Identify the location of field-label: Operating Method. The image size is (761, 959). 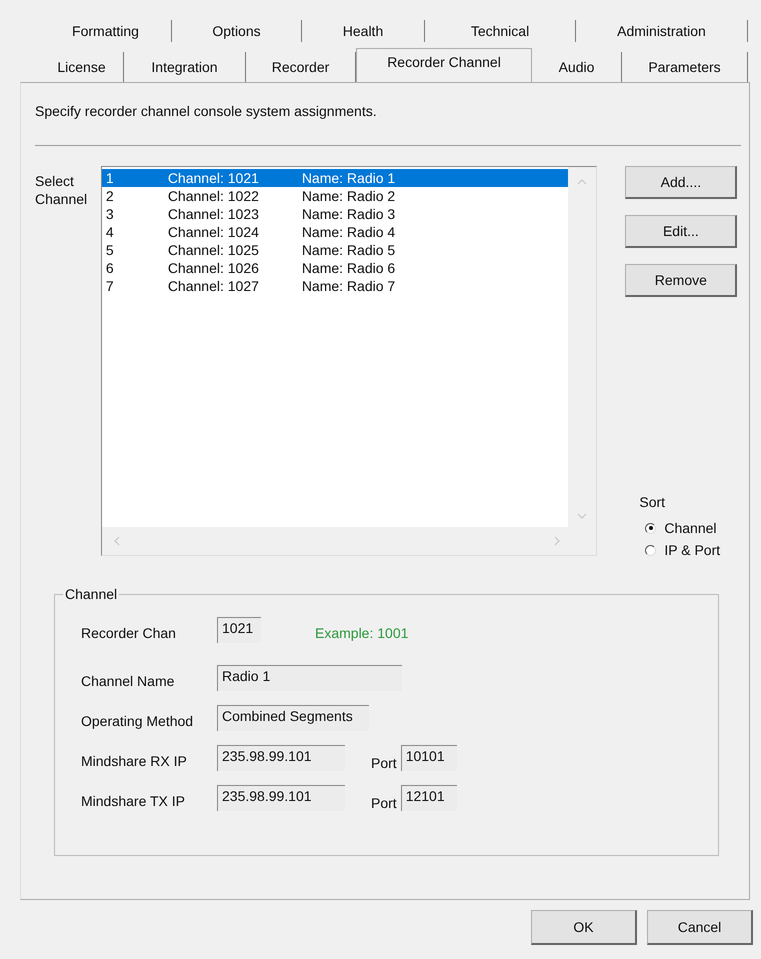
(137, 722).